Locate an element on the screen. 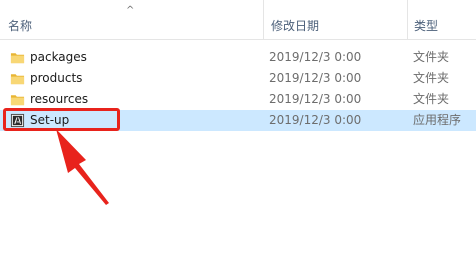 This screenshot has width=476, height=267. file-name: resources is located at coordinates (59, 99).